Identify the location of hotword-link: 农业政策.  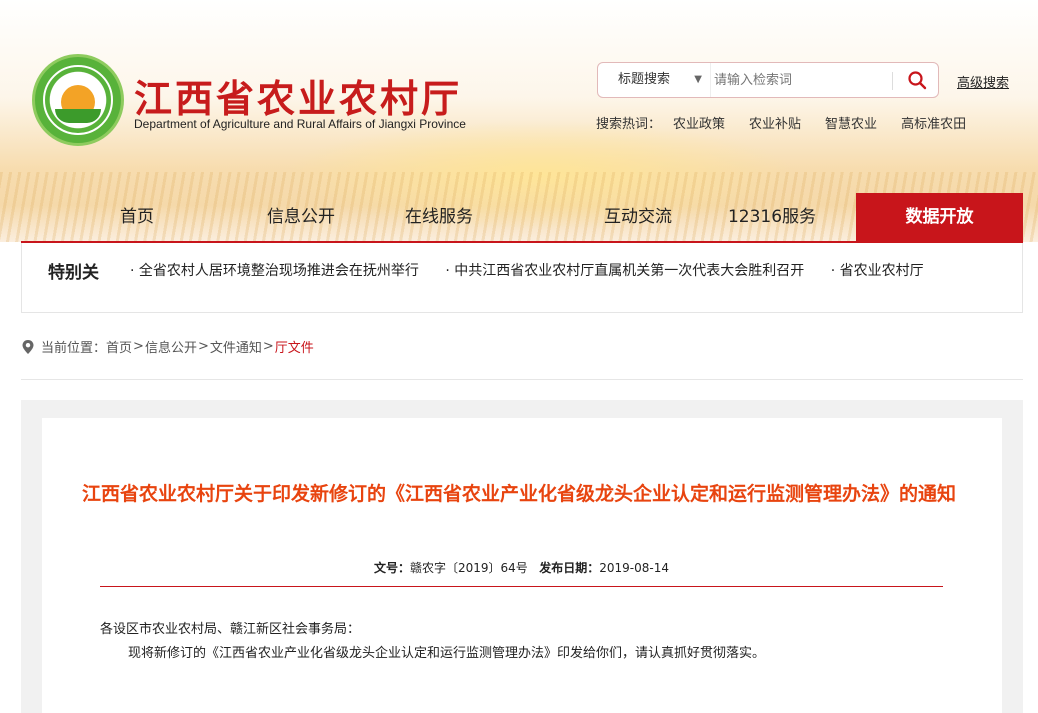
(699, 122).